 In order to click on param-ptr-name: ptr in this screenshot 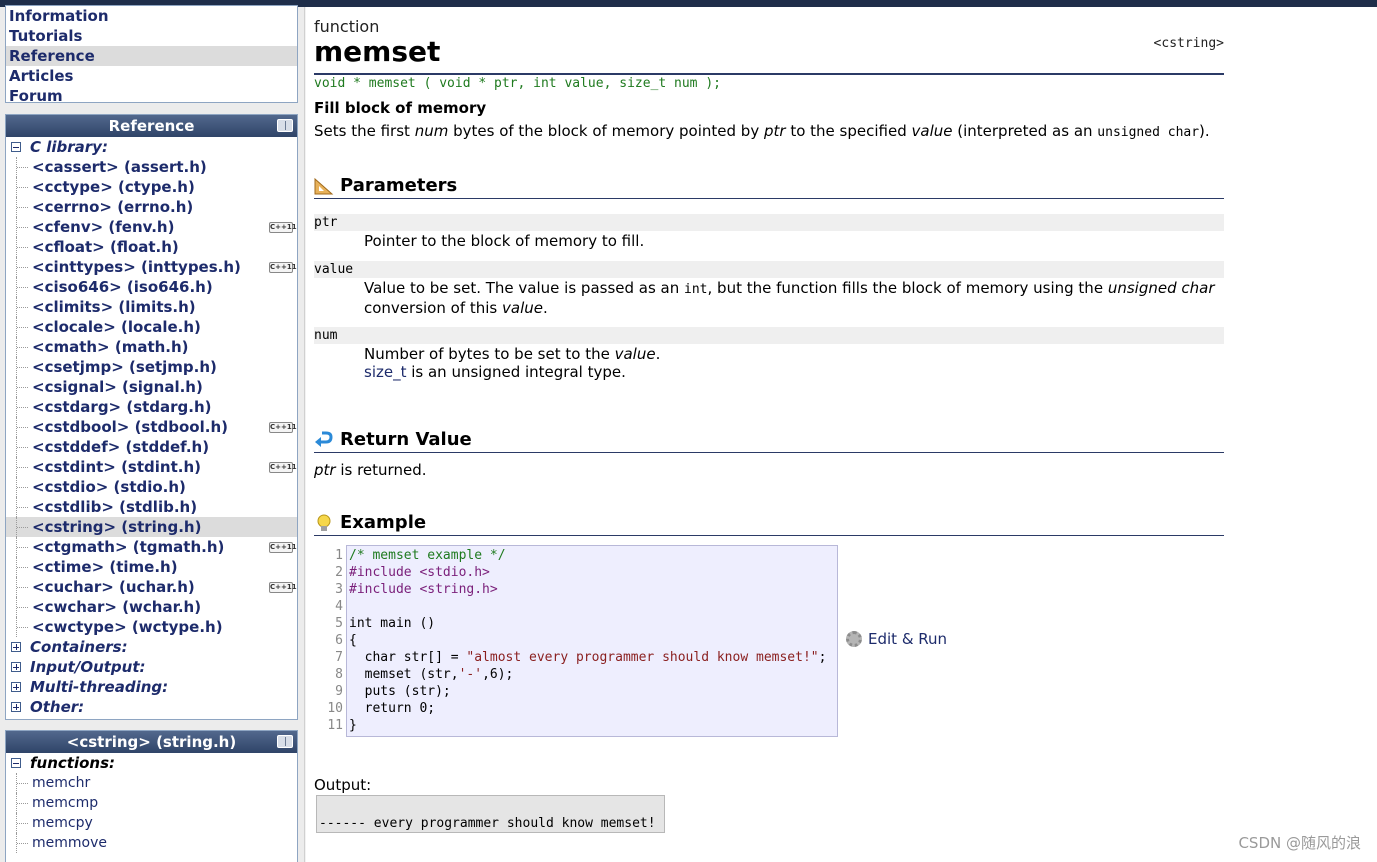, I will do `click(769, 222)`.